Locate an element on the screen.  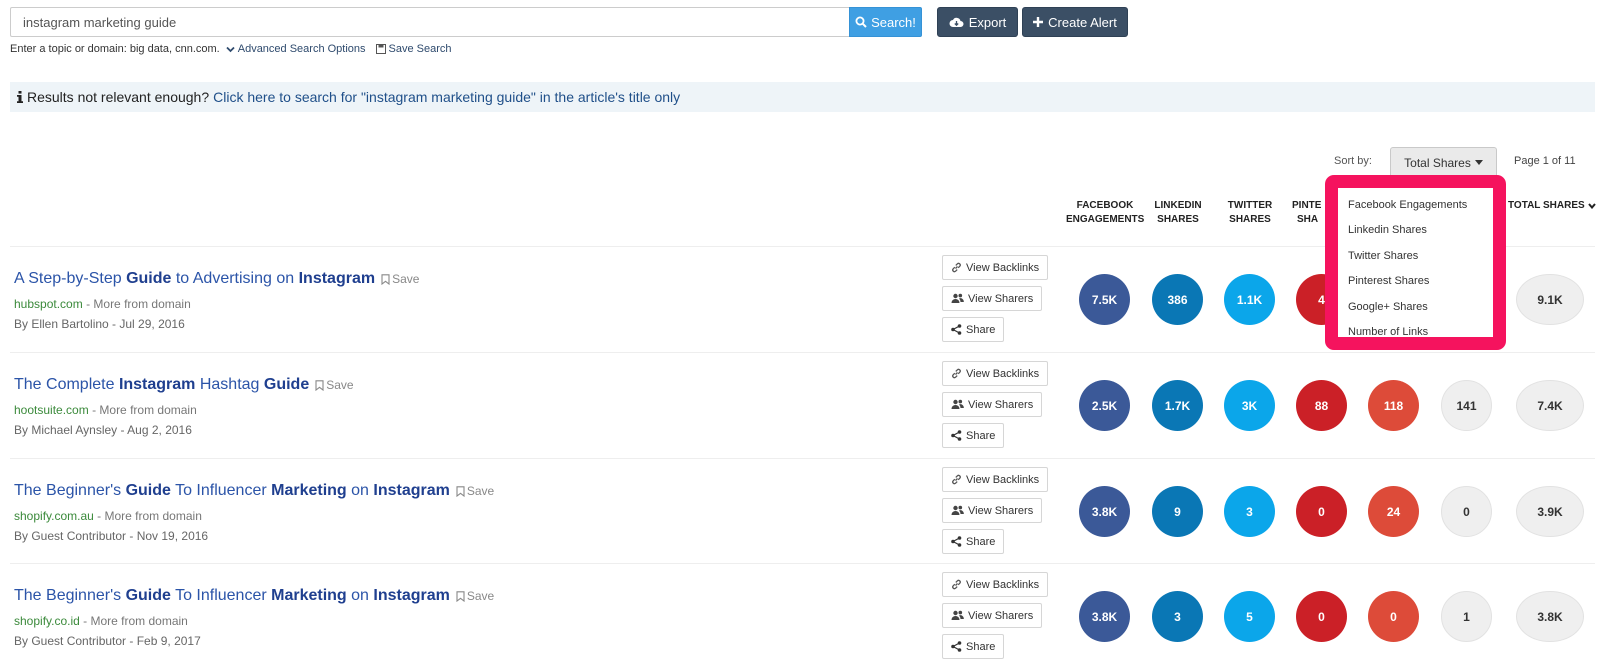
author-date: By Michael Aynsley - Aug 2, 2016 is located at coordinates (103, 430).